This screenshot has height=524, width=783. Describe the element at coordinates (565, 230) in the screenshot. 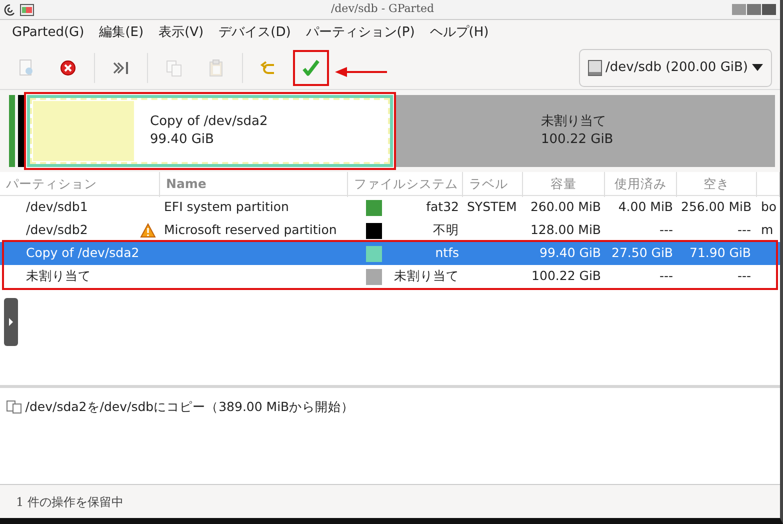

I see `table-cell: 128.00 MiB` at that location.